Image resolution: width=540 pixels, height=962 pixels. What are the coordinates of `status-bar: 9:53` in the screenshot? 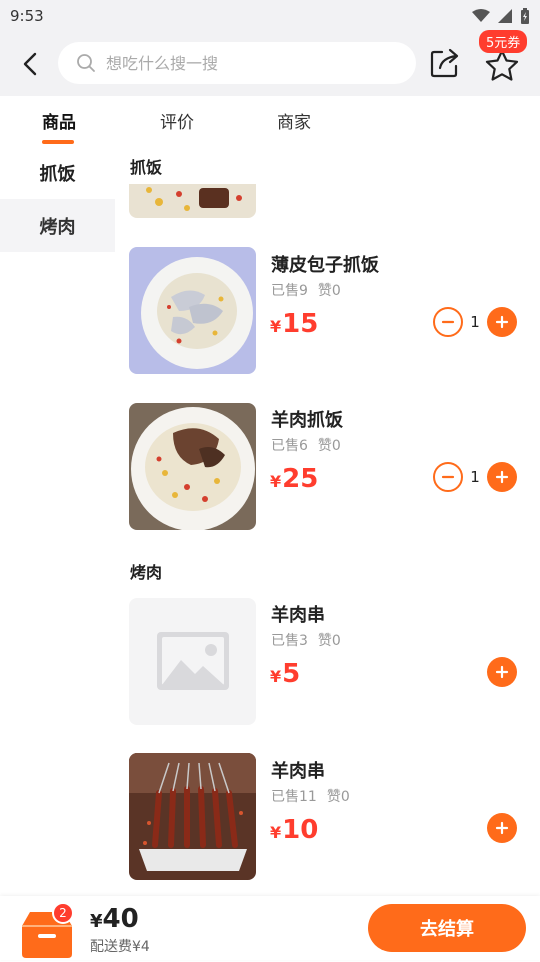 It's located at (270, 16).